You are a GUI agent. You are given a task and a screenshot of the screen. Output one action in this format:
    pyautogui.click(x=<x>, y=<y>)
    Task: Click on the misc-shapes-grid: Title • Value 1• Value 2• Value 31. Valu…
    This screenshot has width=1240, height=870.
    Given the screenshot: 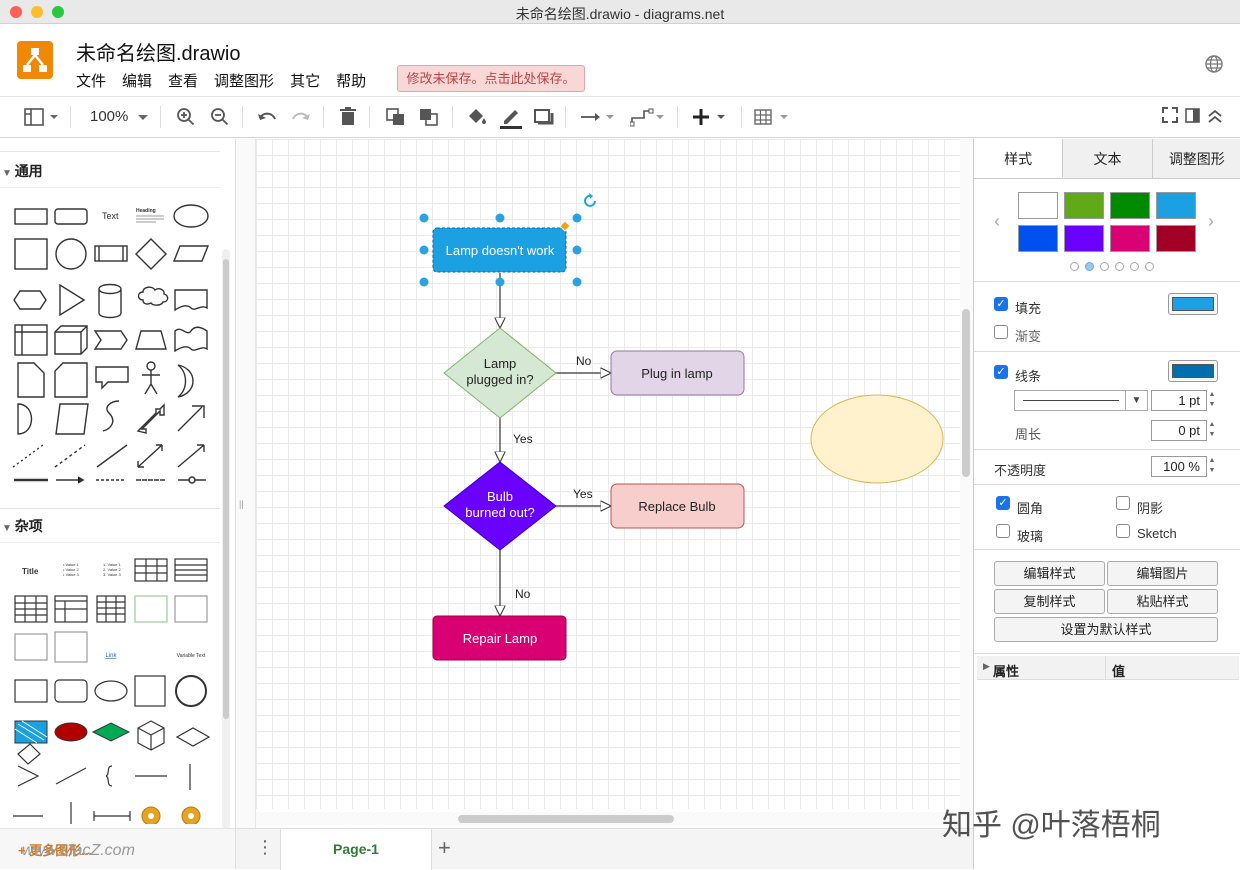 What is the action you would take?
    pyautogui.click(x=113, y=689)
    